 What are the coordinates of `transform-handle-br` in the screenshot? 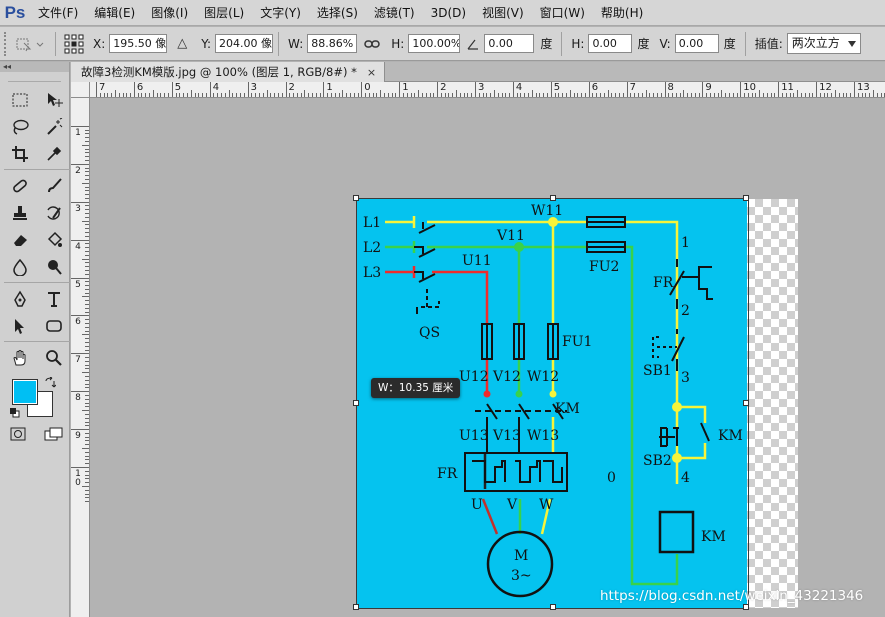 It's located at (746, 607).